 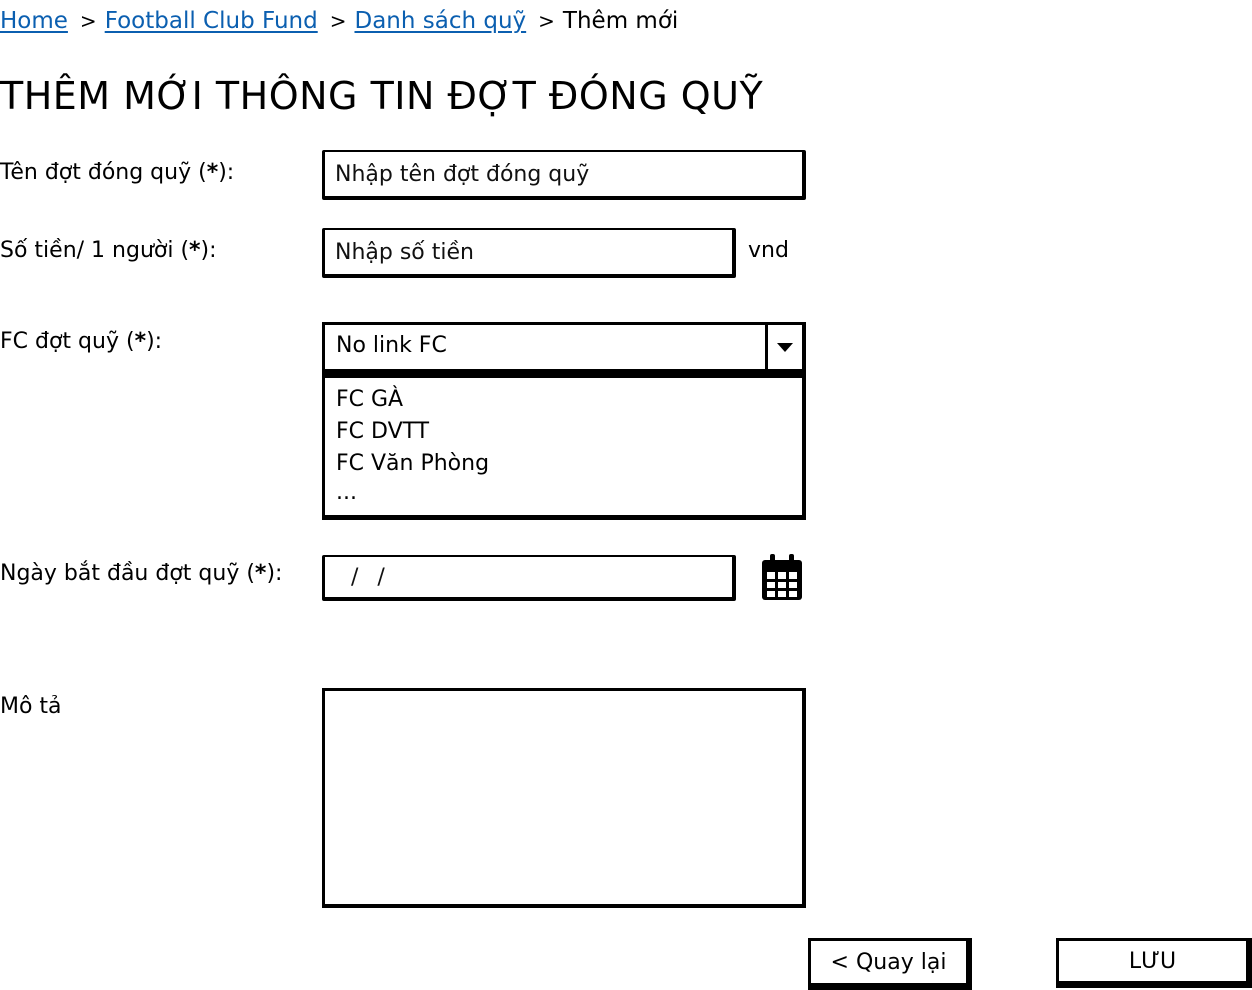 What do you see at coordinates (569, 432) in the screenshot?
I see `dropdown-option: FC DVTT` at bounding box center [569, 432].